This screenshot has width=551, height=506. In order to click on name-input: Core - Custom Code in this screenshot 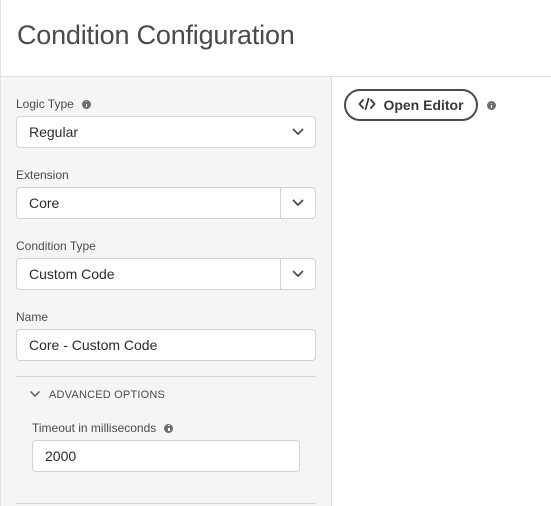, I will do `click(166, 345)`.